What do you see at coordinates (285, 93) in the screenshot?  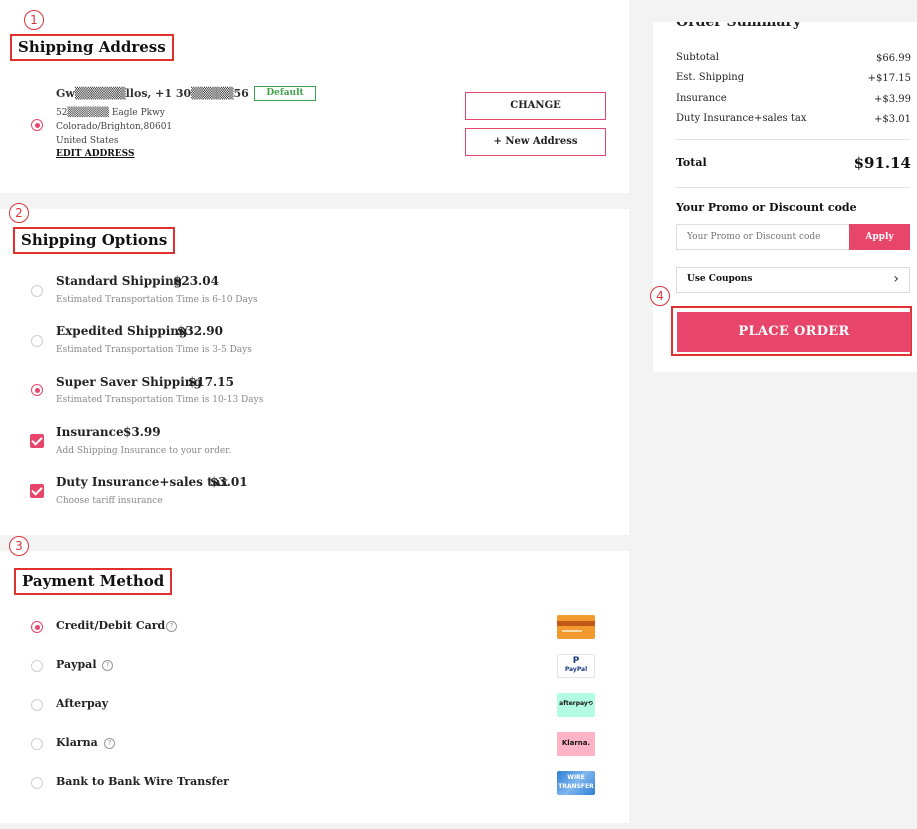 I see `default-badge: Default` at bounding box center [285, 93].